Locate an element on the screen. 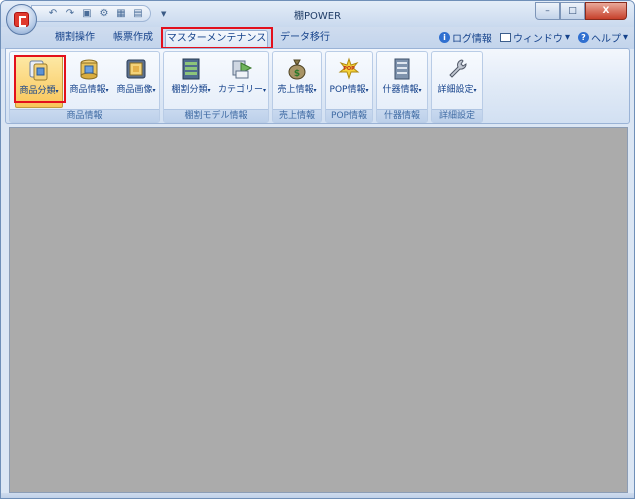 The image size is (635, 499). category-button: カテゴリー▾ is located at coordinates (242, 81).